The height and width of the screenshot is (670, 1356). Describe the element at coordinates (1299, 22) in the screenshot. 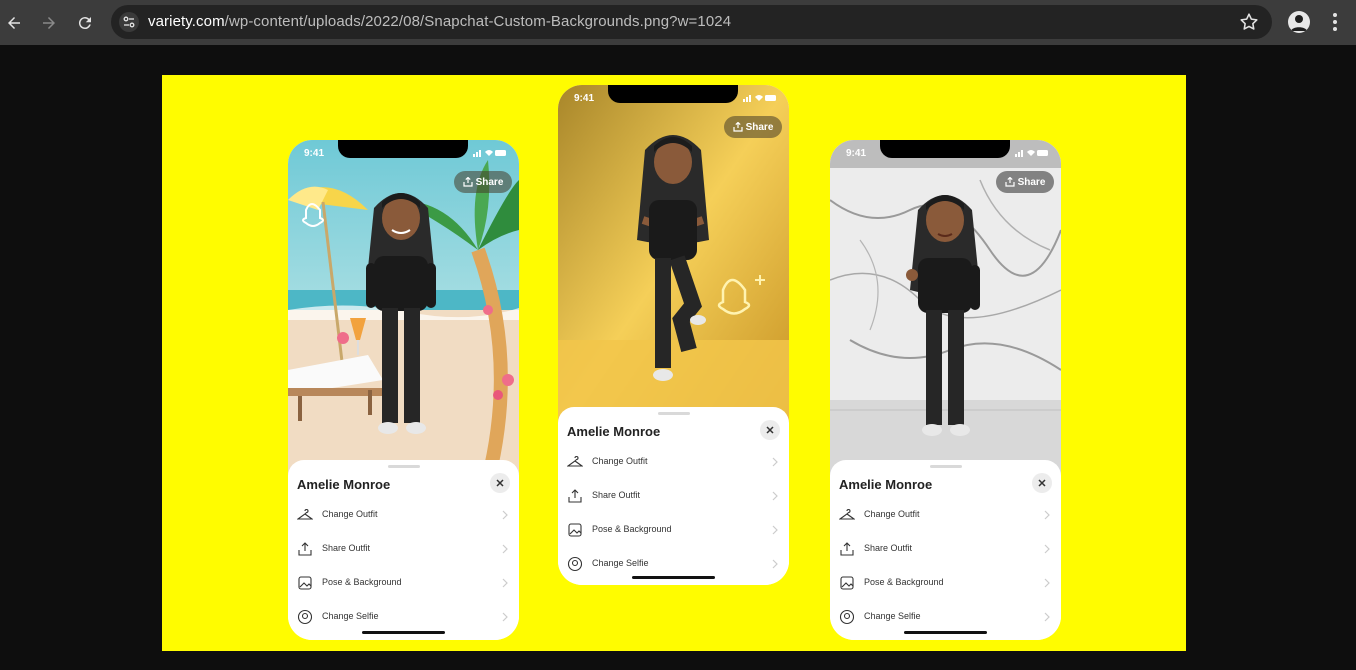

I see `profile-avatar-icon` at that location.